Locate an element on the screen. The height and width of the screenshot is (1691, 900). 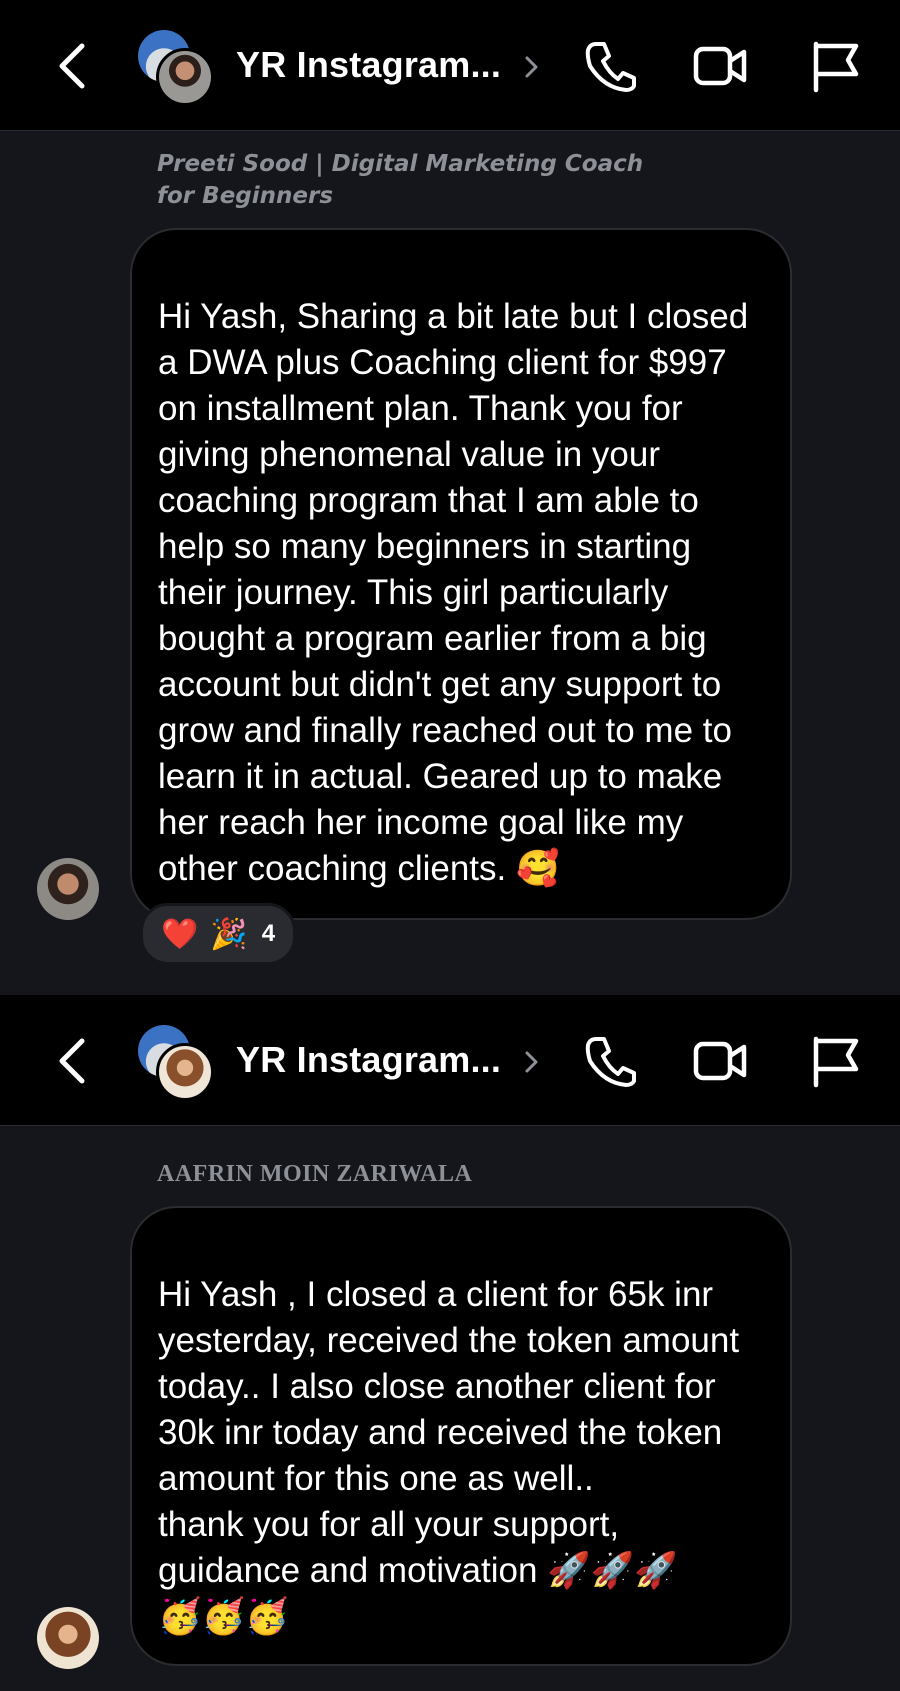
heart-reaction-icon: ❤️ is located at coordinates (180, 934).